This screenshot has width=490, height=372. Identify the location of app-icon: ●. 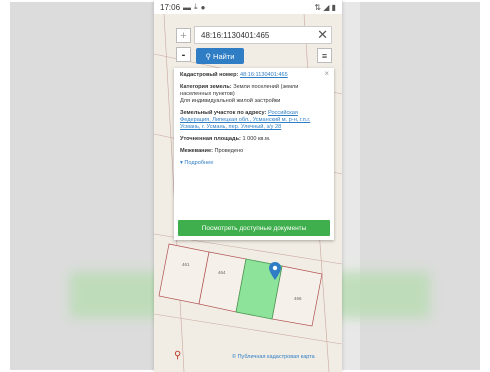
(203, 7).